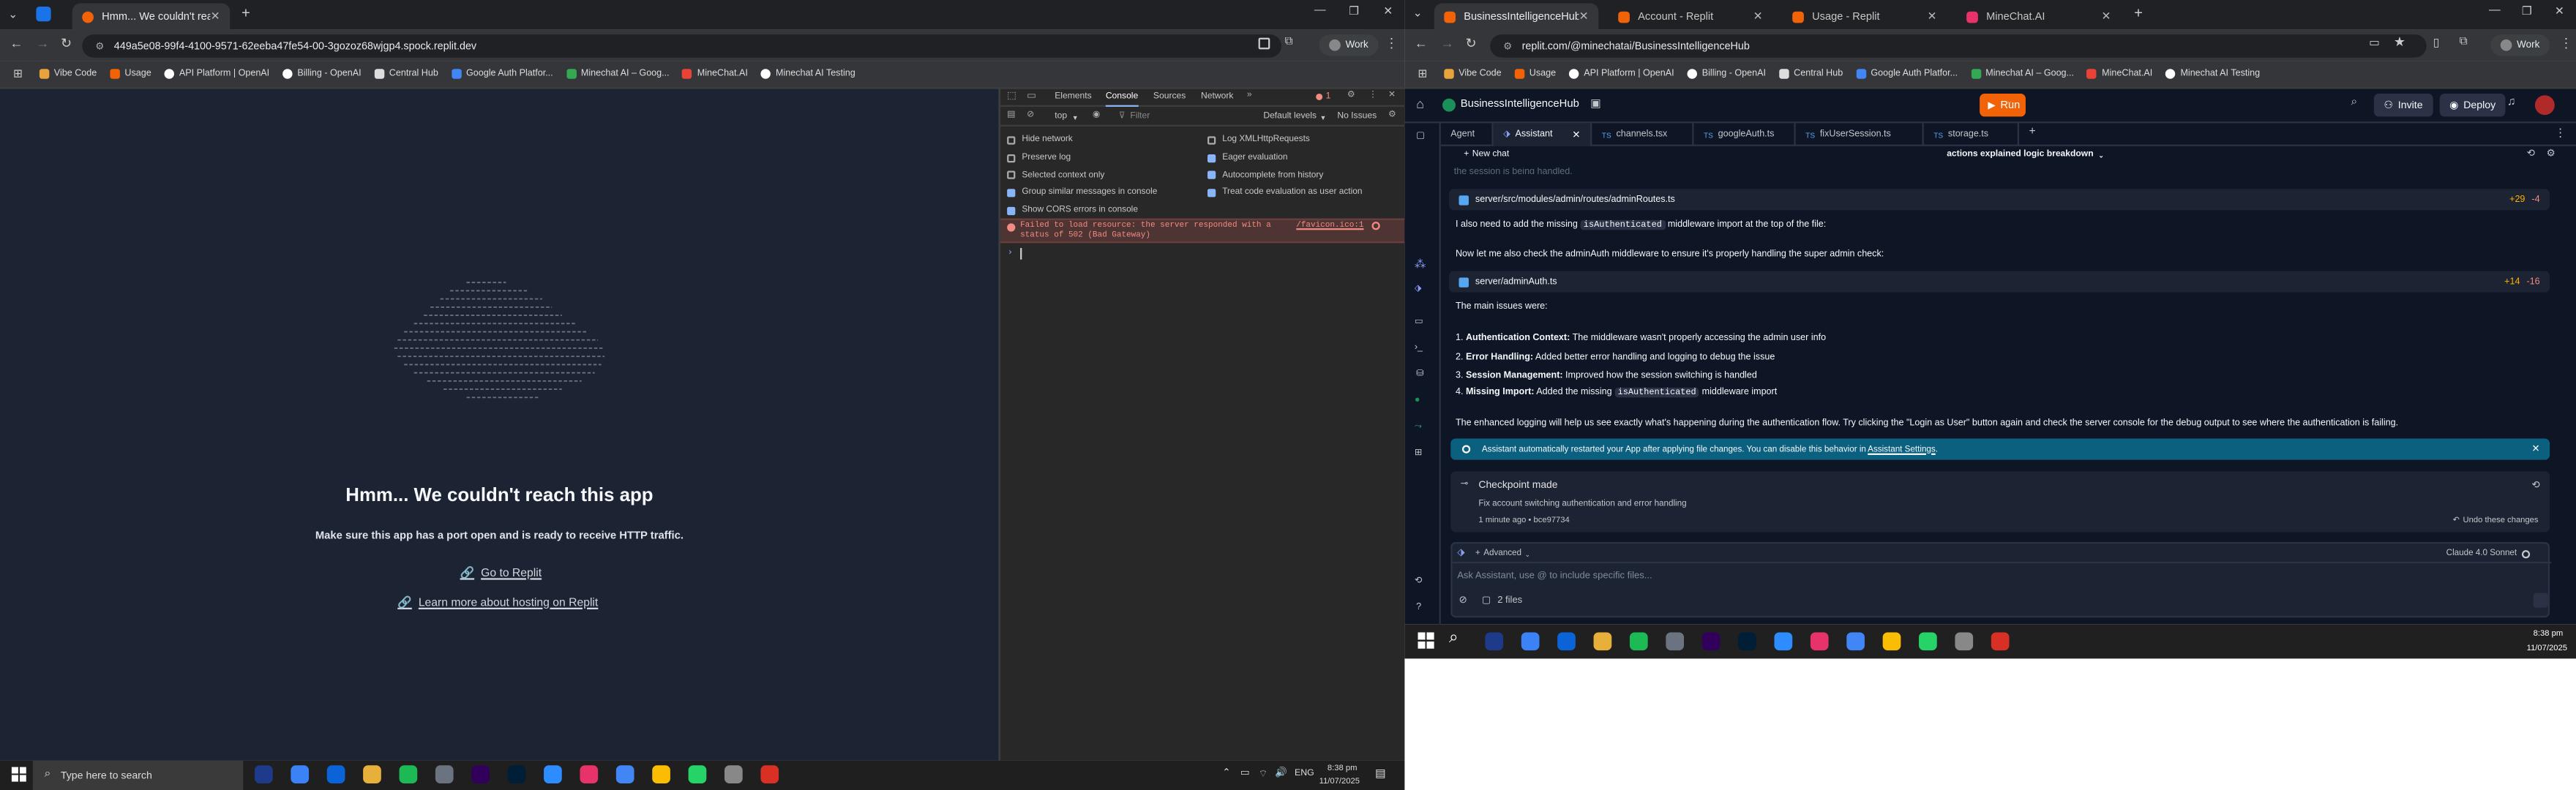  What do you see at coordinates (1932, 16) in the screenshot?
I see `close-tab-icon: ✕` at bounding box center [1932, 16].